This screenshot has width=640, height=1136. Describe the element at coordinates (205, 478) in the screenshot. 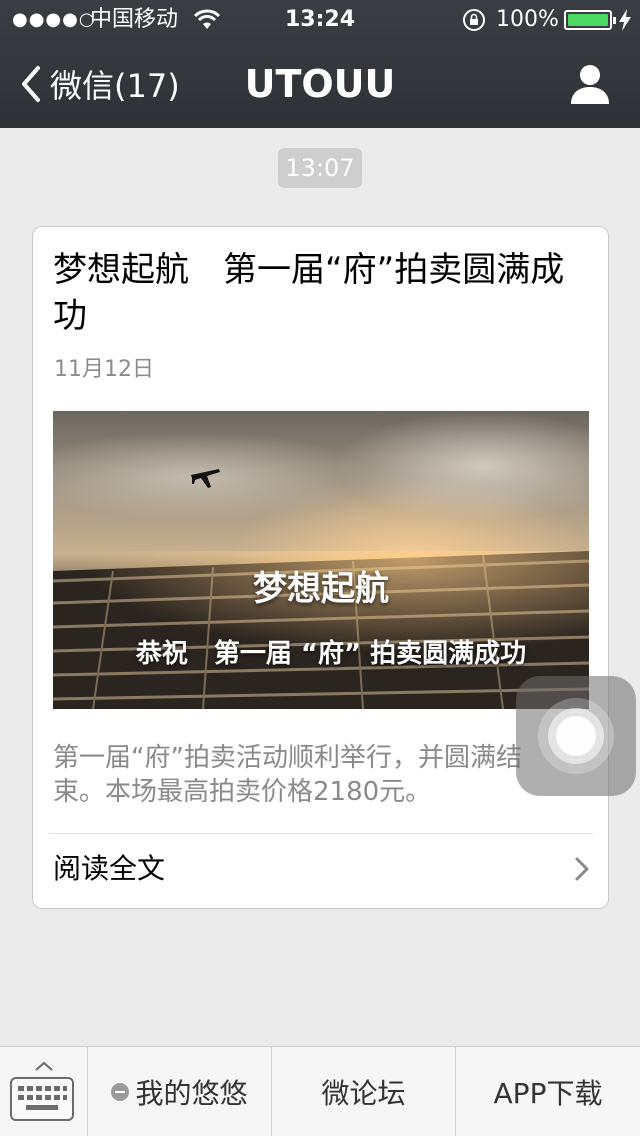

I see `airplane-icon` at that location.